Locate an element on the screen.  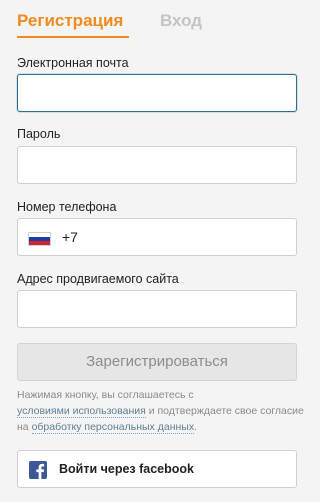
russia-flag-icon is located at coordinates (39, 239).